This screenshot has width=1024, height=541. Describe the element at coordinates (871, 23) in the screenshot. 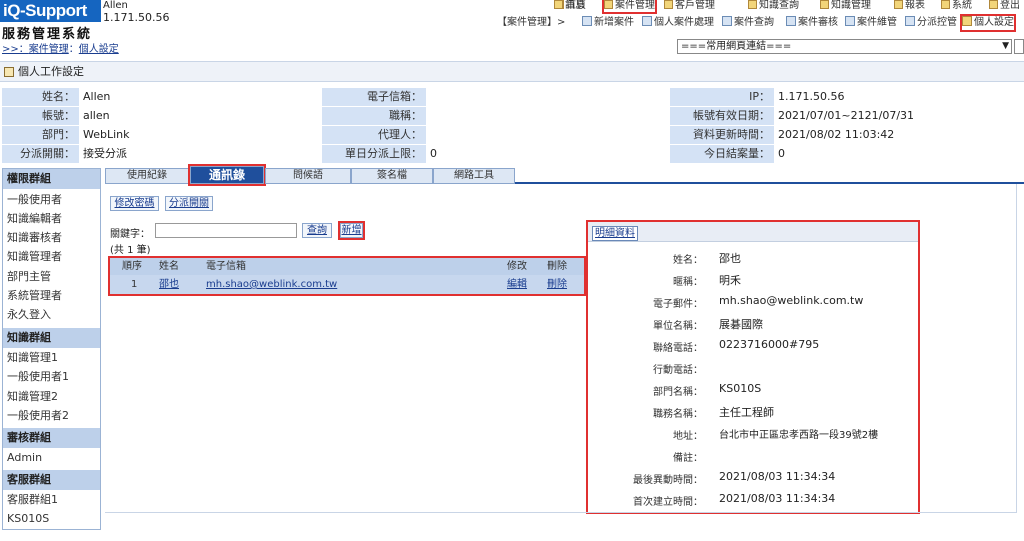

I see `subnav-case-maintain: 案件維管` at that location.